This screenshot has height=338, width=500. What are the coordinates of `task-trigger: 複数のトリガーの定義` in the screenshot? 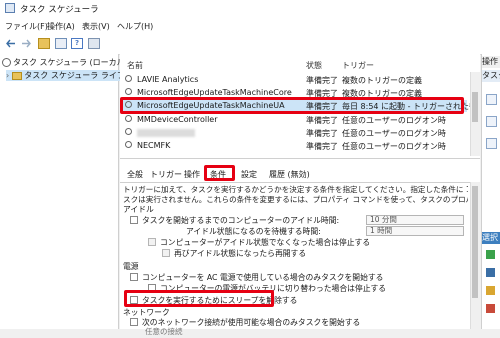 It's located at (382, 80).